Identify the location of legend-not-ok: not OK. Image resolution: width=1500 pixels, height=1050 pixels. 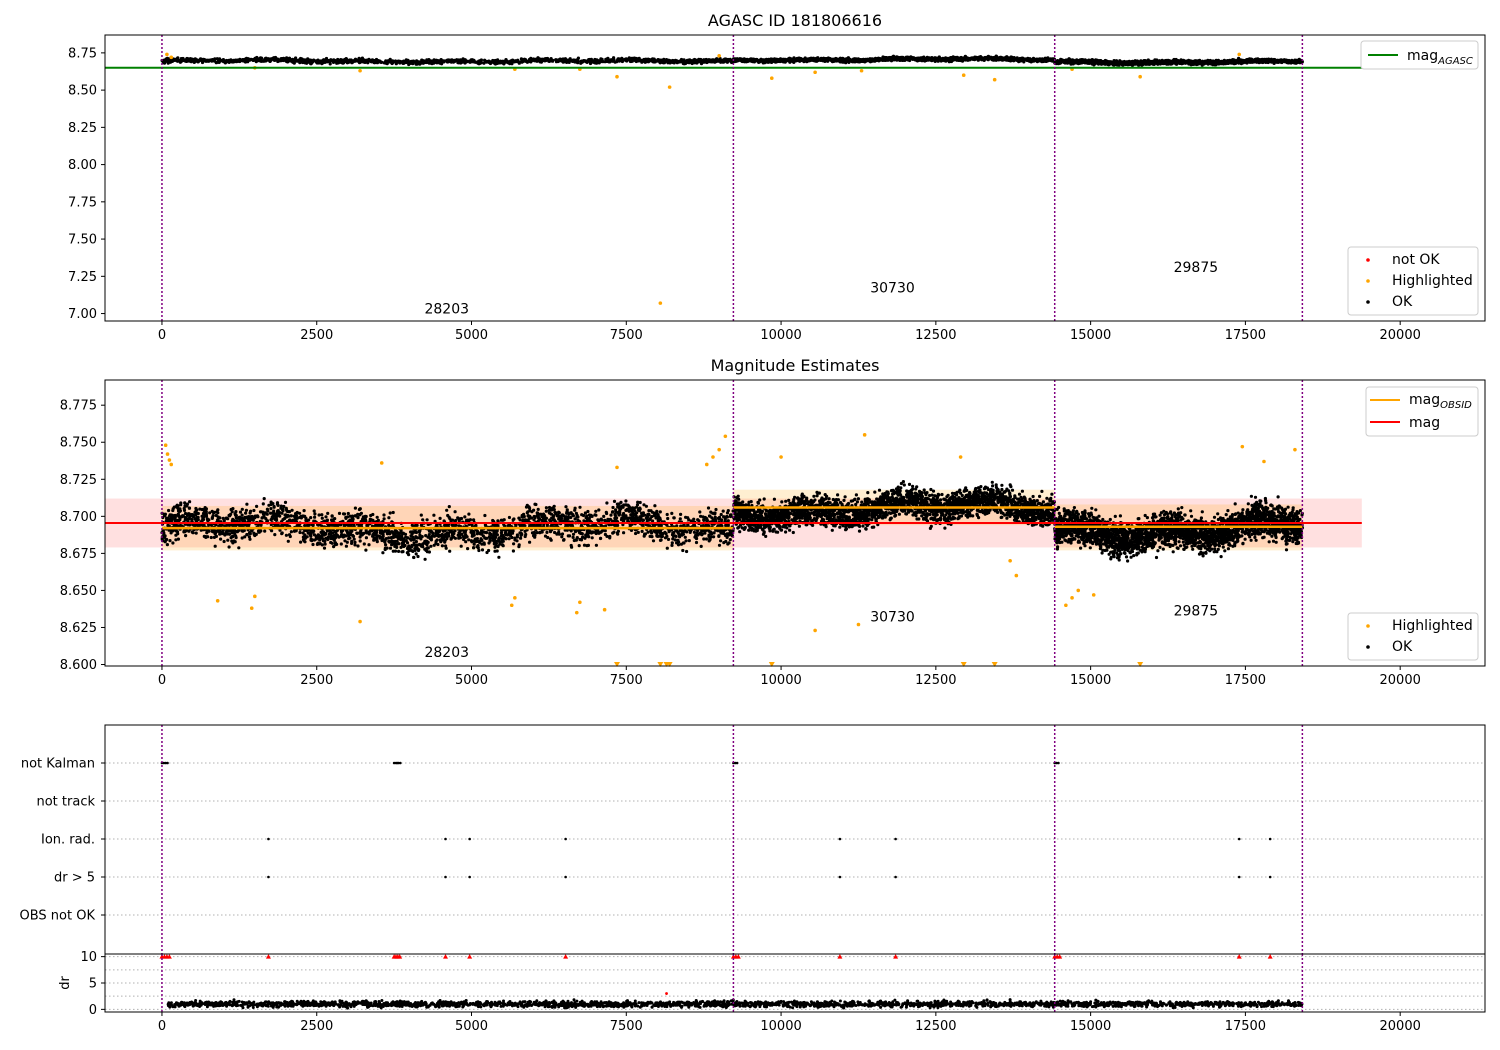
(1416, 260).